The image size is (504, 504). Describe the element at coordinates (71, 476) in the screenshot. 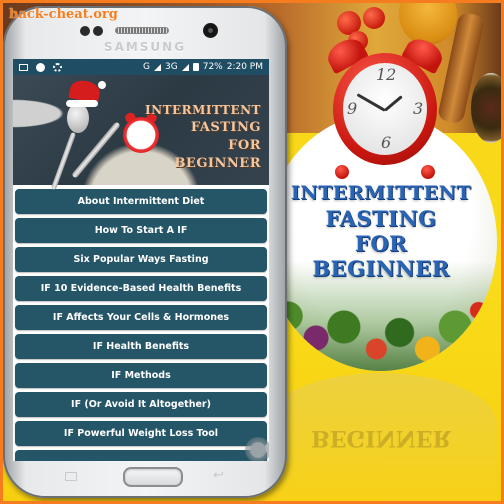

I see `recents-icon` at that location.